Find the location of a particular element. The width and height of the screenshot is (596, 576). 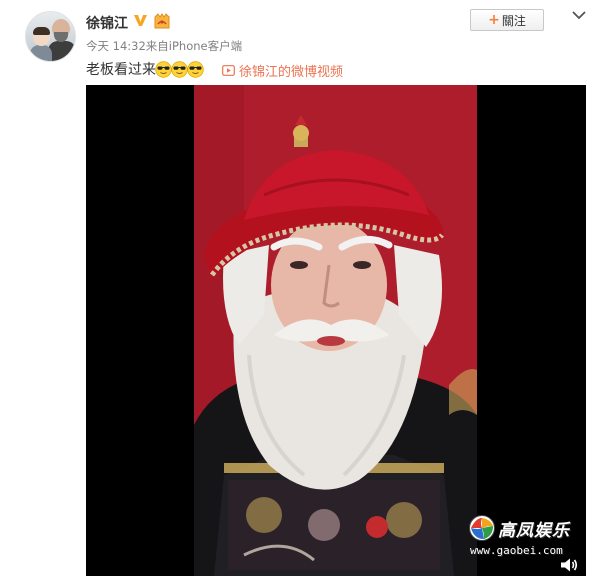

chevron-down-icon is located at coordinates (579, 15).